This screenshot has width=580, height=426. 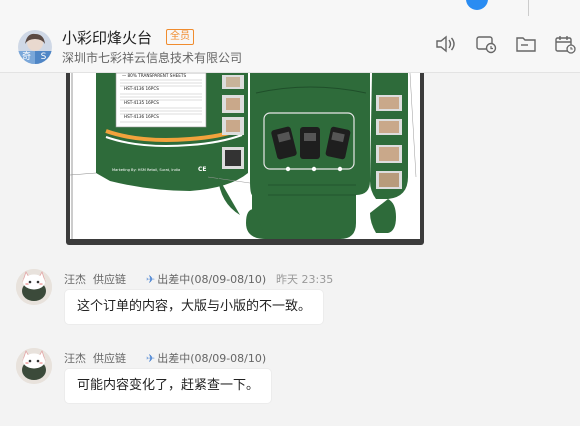 What do you see at coordinates (154, 75) in the screenshot?
I see `box-text-line: — 80% TRANSPARENT SHEETS` at bounding box center [154, 75].